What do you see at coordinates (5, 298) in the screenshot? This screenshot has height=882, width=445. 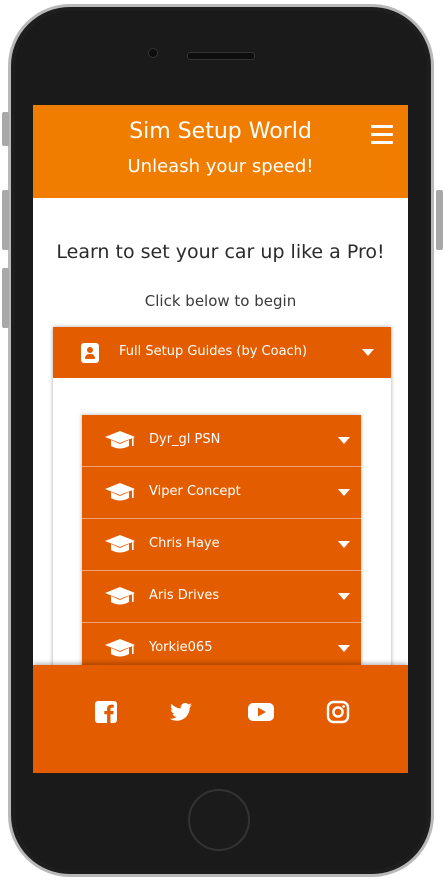 I see `volume-down-button` at bounding box center [5, 298].